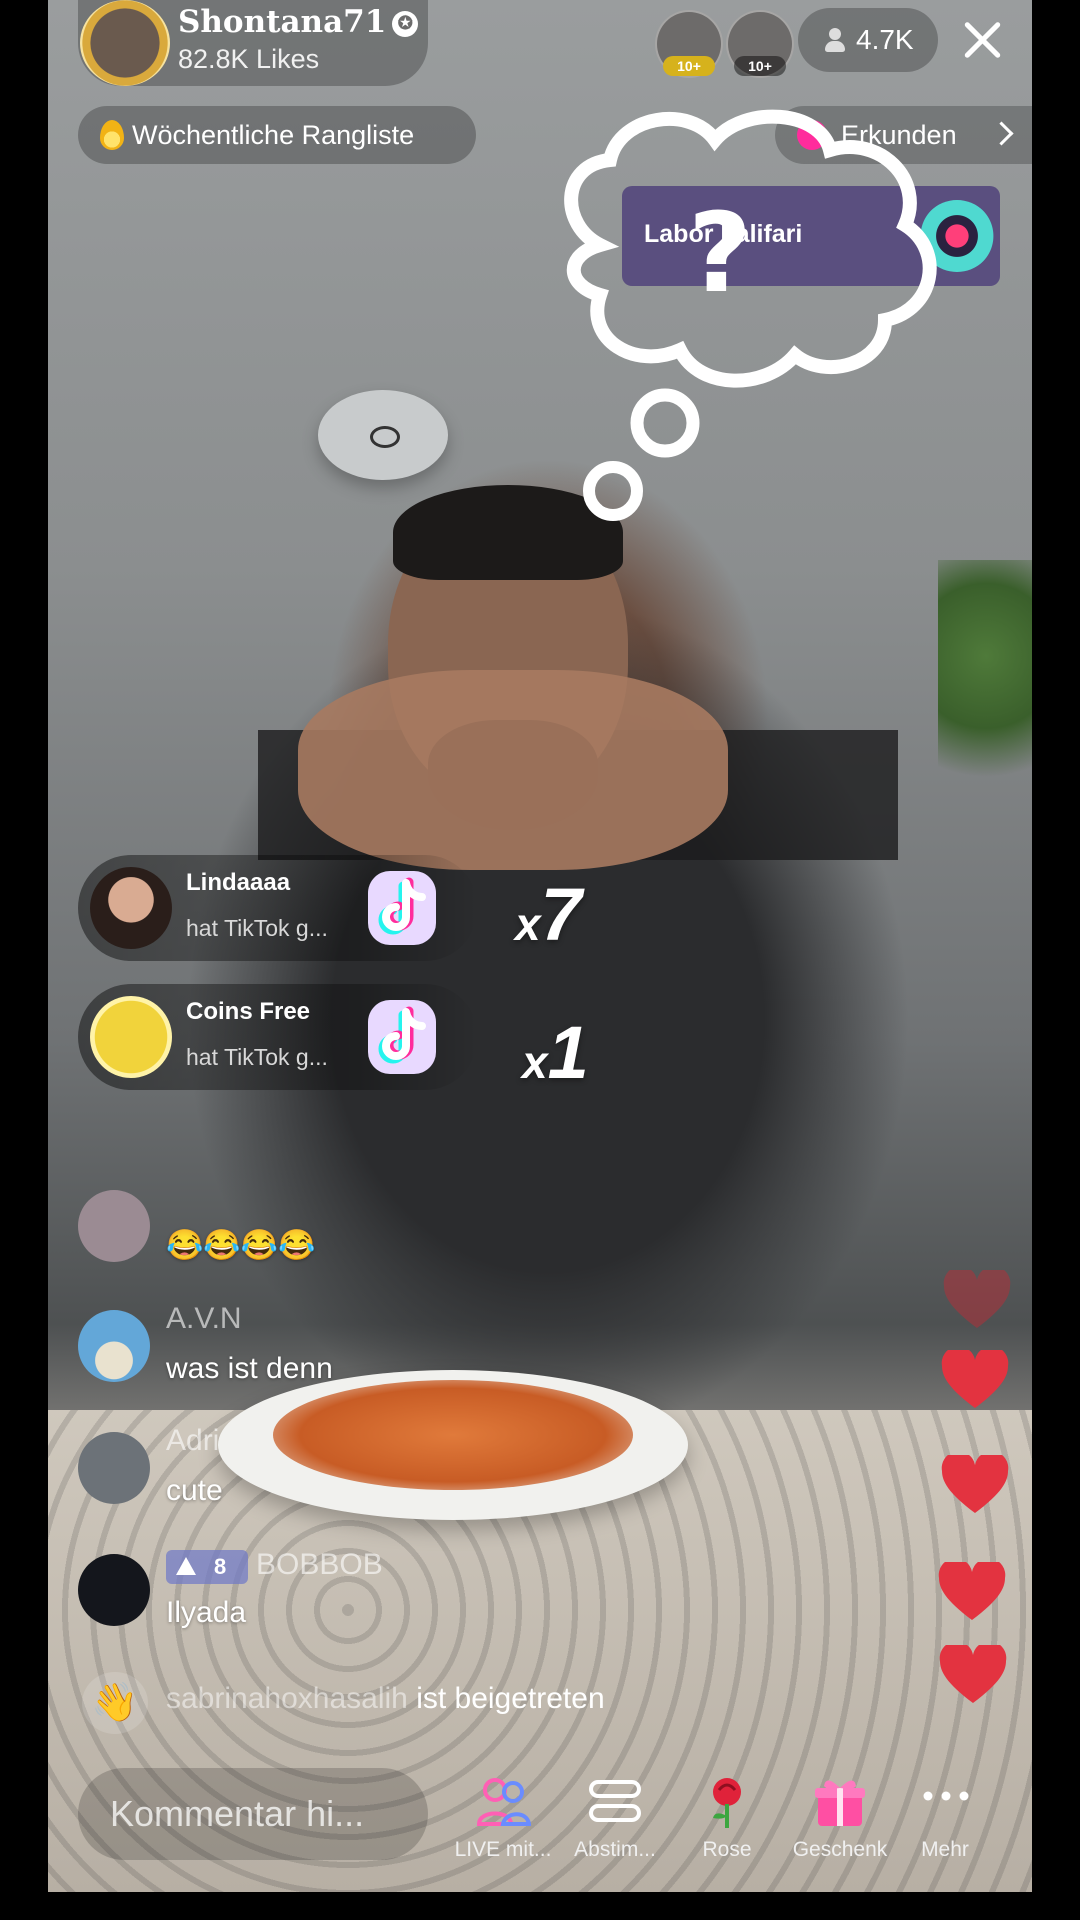 The height and width of the screenshot is (1920, 1080). What do you see at coordinates (125, 43) in the screenshot?
I see `host-avatar` at bounding box center [125, 43].